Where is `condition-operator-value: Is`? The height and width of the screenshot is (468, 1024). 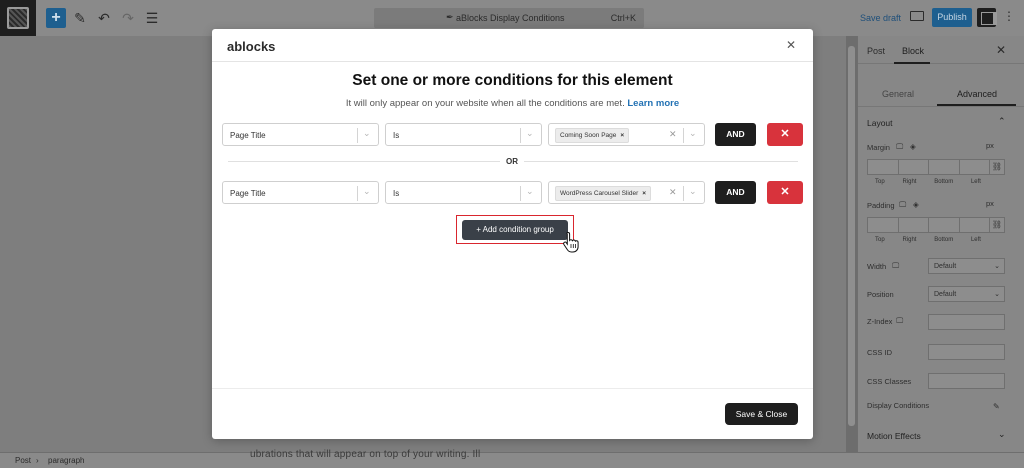 condition-operator-value: Is is located at coordinates (396, 193).